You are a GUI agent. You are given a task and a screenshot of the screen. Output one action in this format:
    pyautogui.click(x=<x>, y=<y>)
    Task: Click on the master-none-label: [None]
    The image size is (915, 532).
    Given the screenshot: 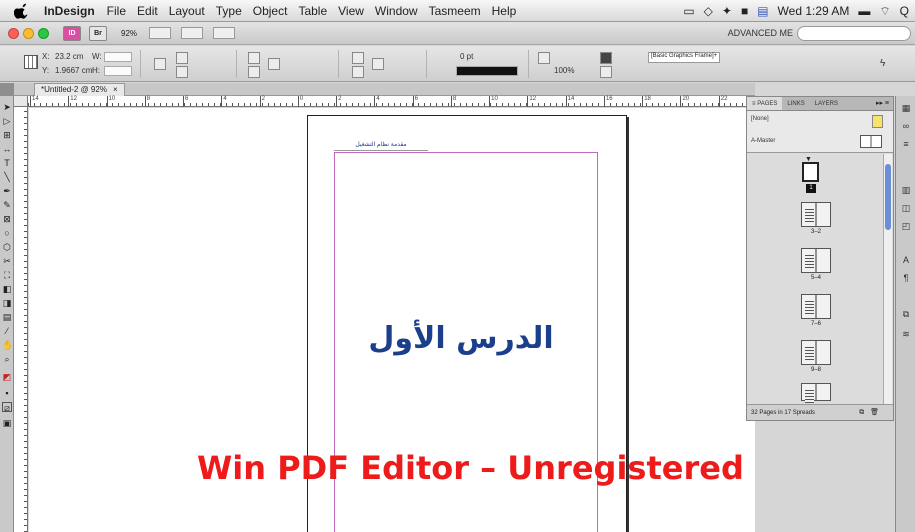 What is the action you would take?
    pyautogui.click(x=760, y=119)
    